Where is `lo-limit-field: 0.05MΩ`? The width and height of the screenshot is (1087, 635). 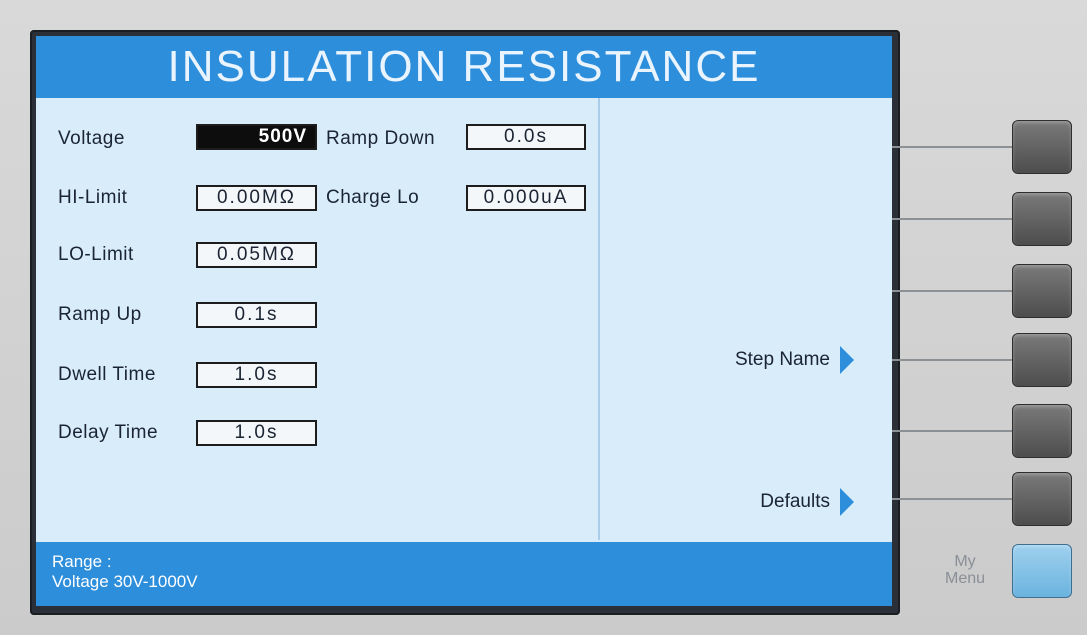
lo-limit-field: 0.05MΩ is located at coordinates (256, 255).